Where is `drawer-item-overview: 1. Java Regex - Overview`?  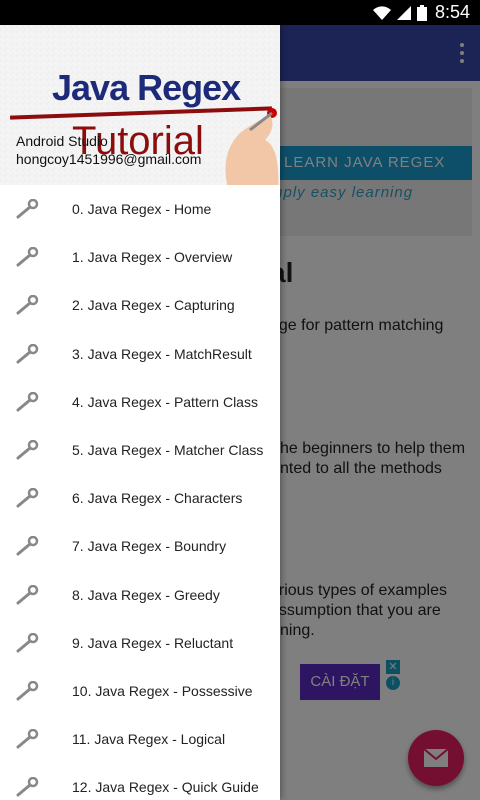 drawer-item-overview: 1. Java Regex - Overview is located at coordinates (140, 257).